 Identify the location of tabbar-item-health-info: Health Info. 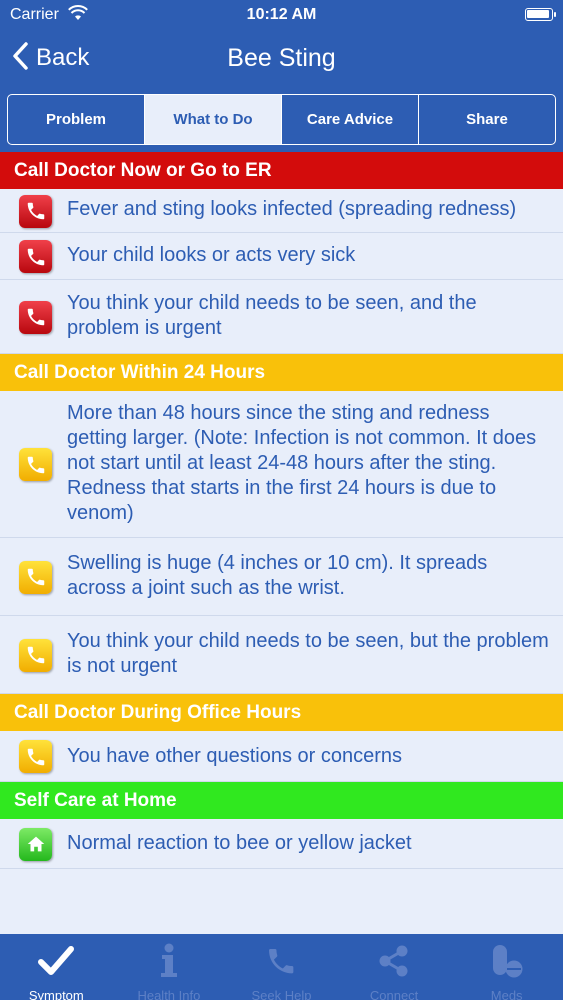
(169, 967).